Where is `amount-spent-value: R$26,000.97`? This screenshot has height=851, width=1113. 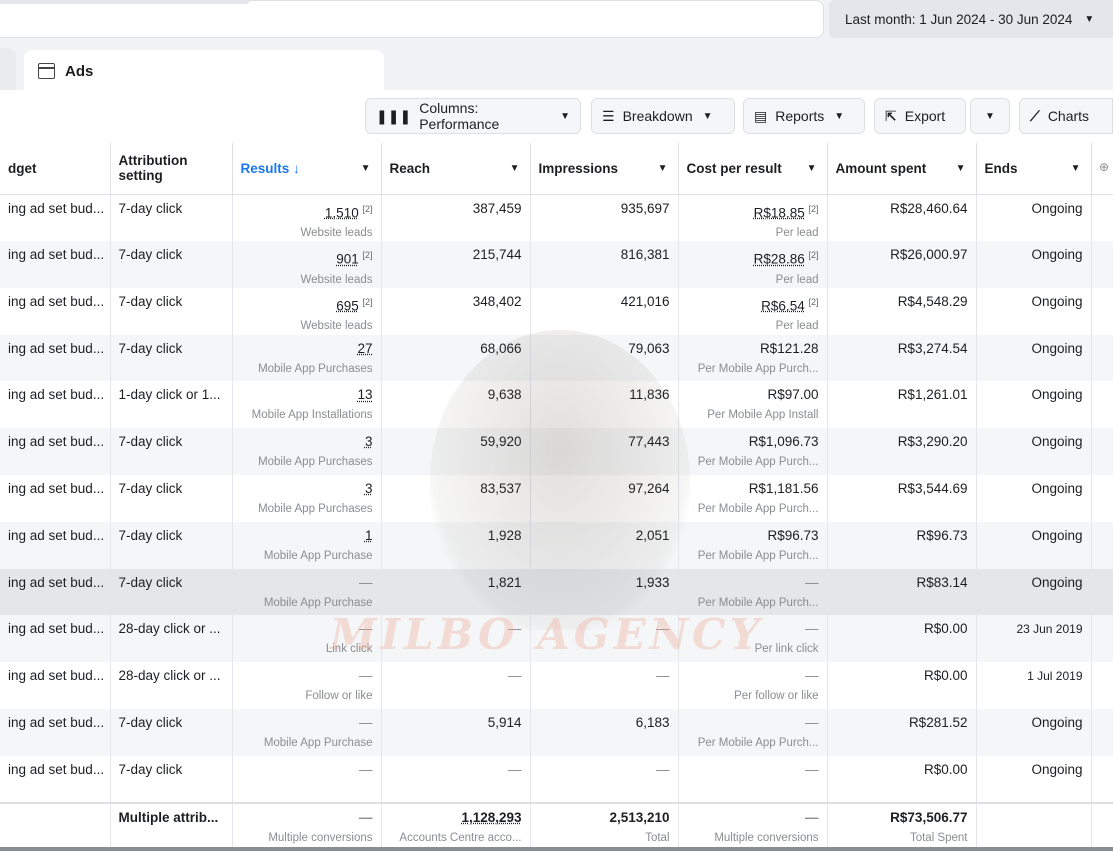 amount-spent-value: R$26,000.97 is located at coordinates (929, 254).